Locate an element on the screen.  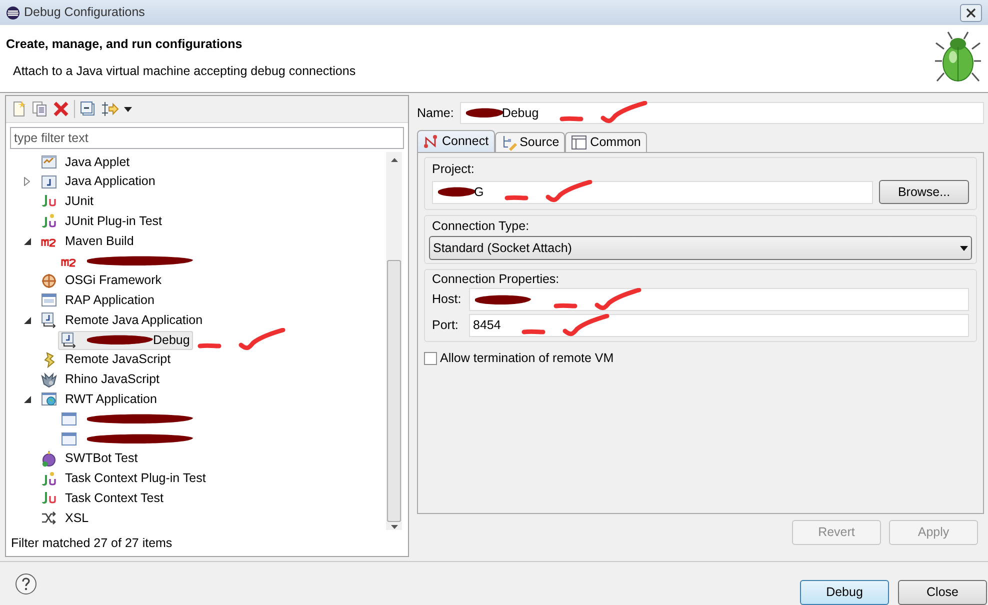
tree-item: Rhino JavaScript is located at coordinates (100, 380).